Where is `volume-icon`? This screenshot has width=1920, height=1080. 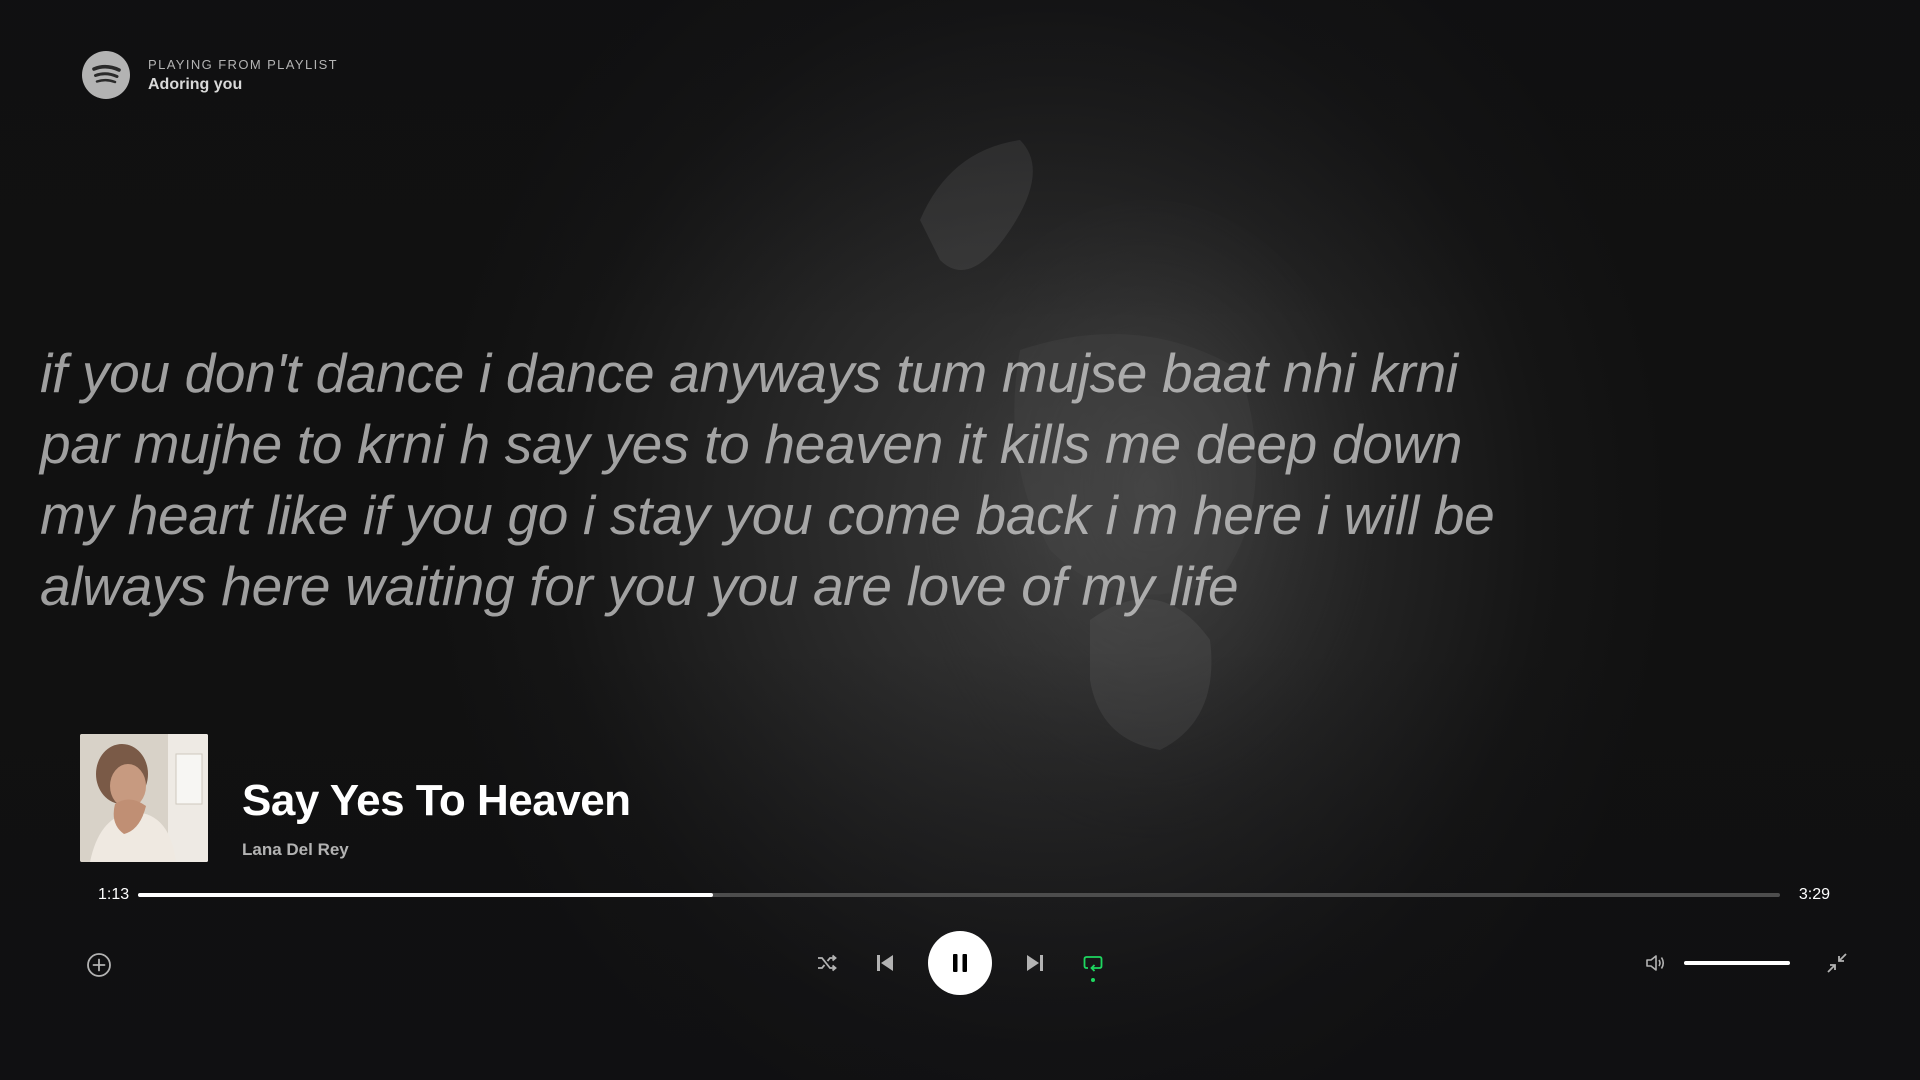 volume-icon is located at coordinates (1655, 963).